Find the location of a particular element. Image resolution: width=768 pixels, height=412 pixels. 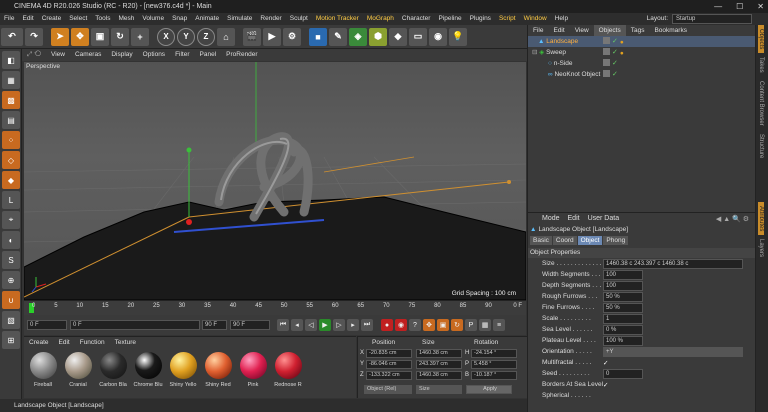

apply-button: Apply is located at coordinates (489, 389).